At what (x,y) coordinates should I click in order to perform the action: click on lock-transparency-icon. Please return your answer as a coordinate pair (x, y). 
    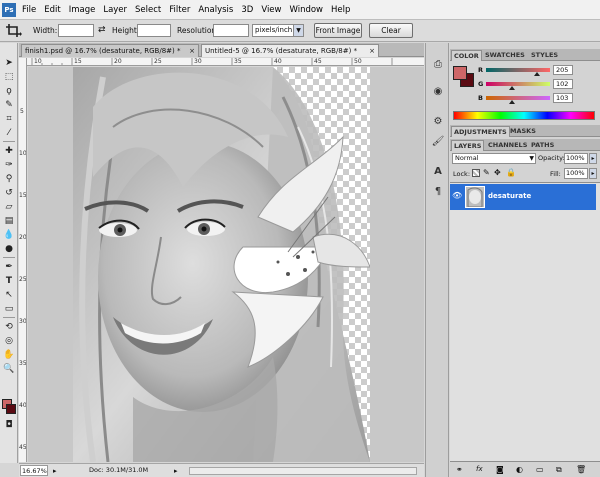
    Looking at the image, I should click on (476, 173).